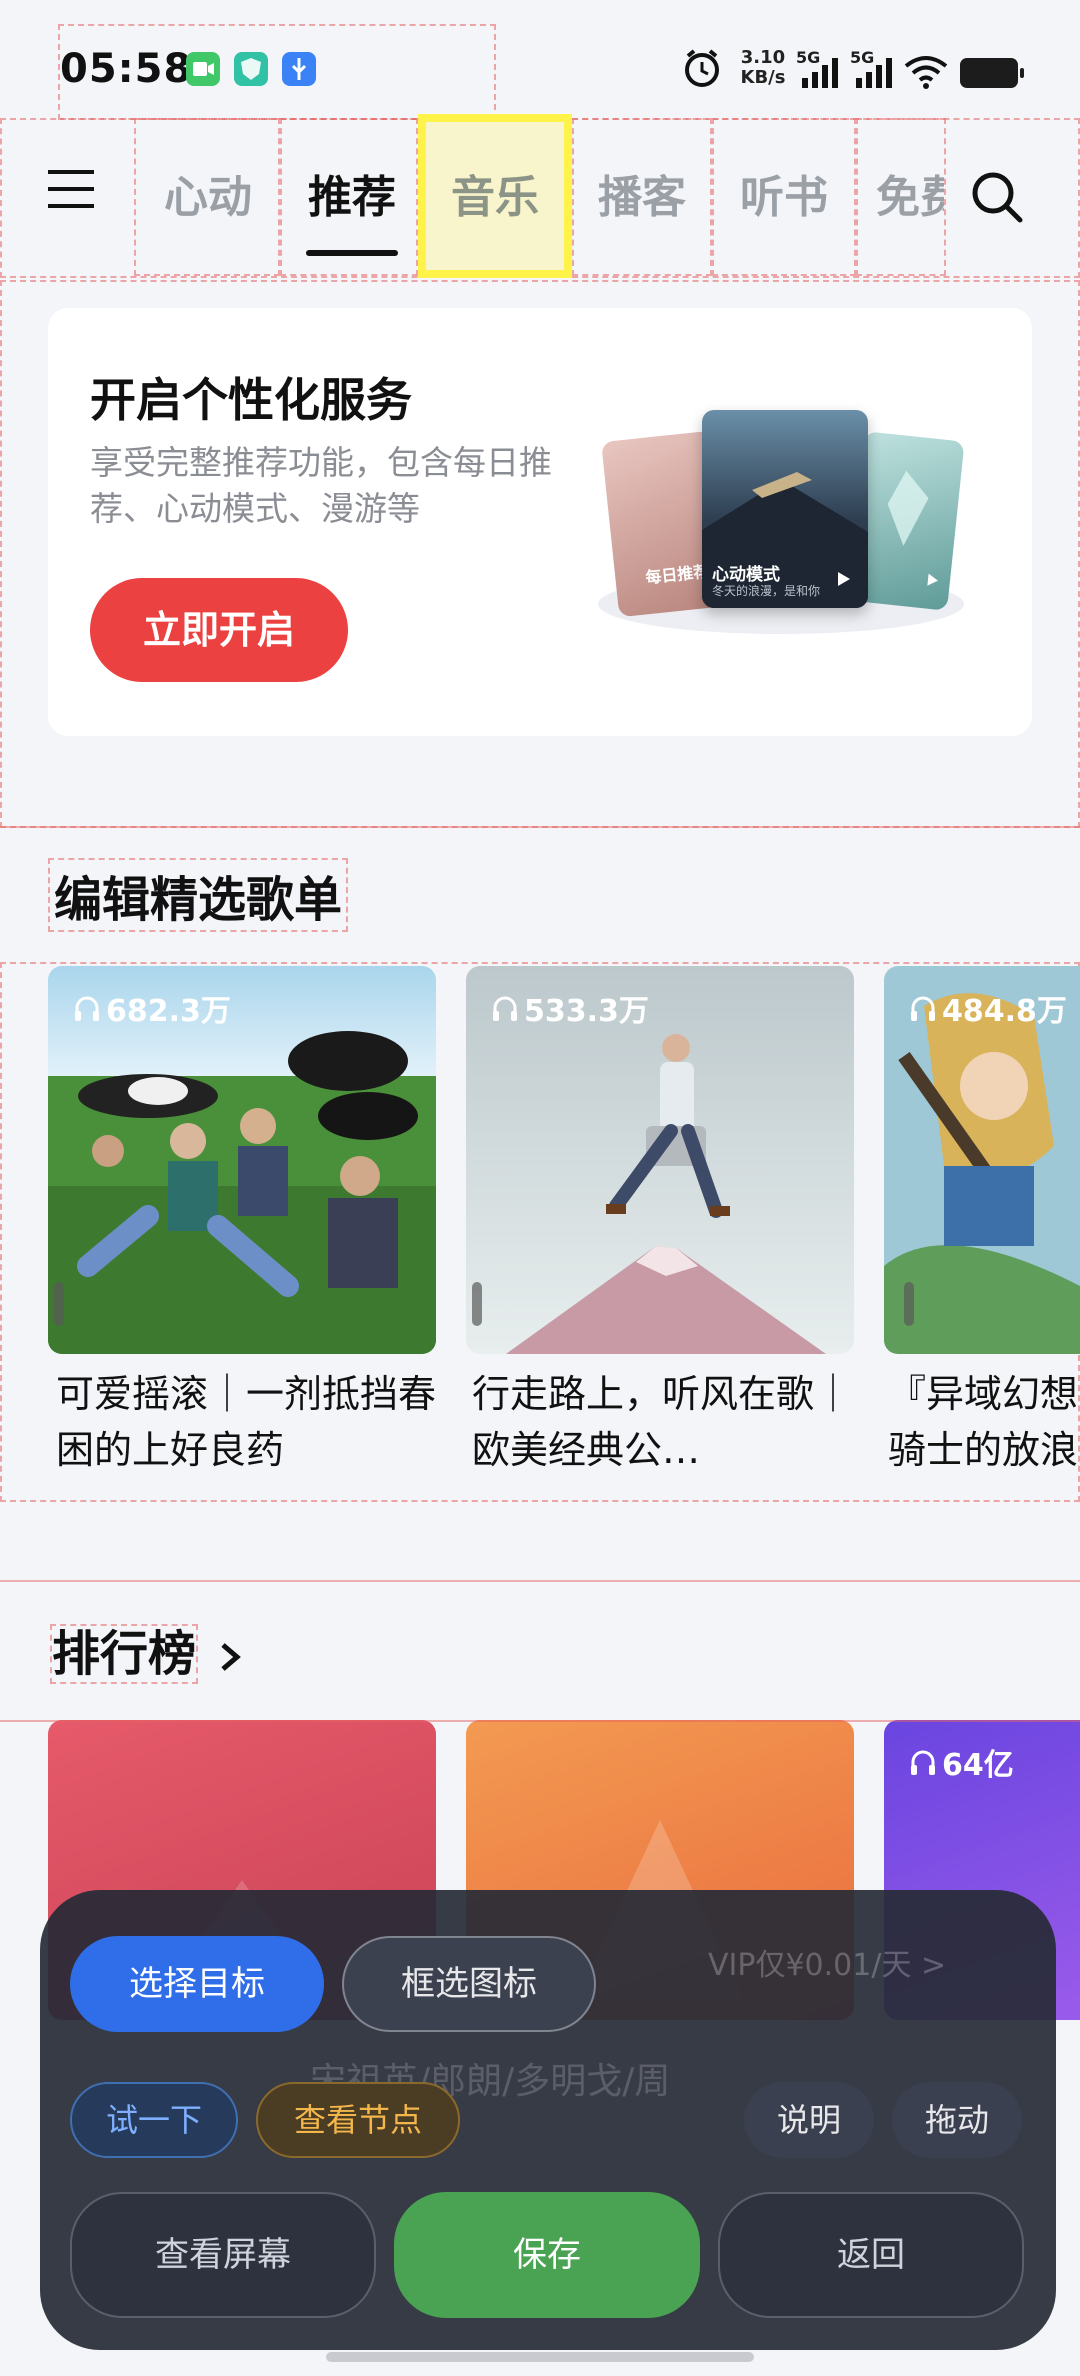 The width and height of the screenshot is (1080, 2376). I want to click on tab-xindong: 心动, so click(208, 198).